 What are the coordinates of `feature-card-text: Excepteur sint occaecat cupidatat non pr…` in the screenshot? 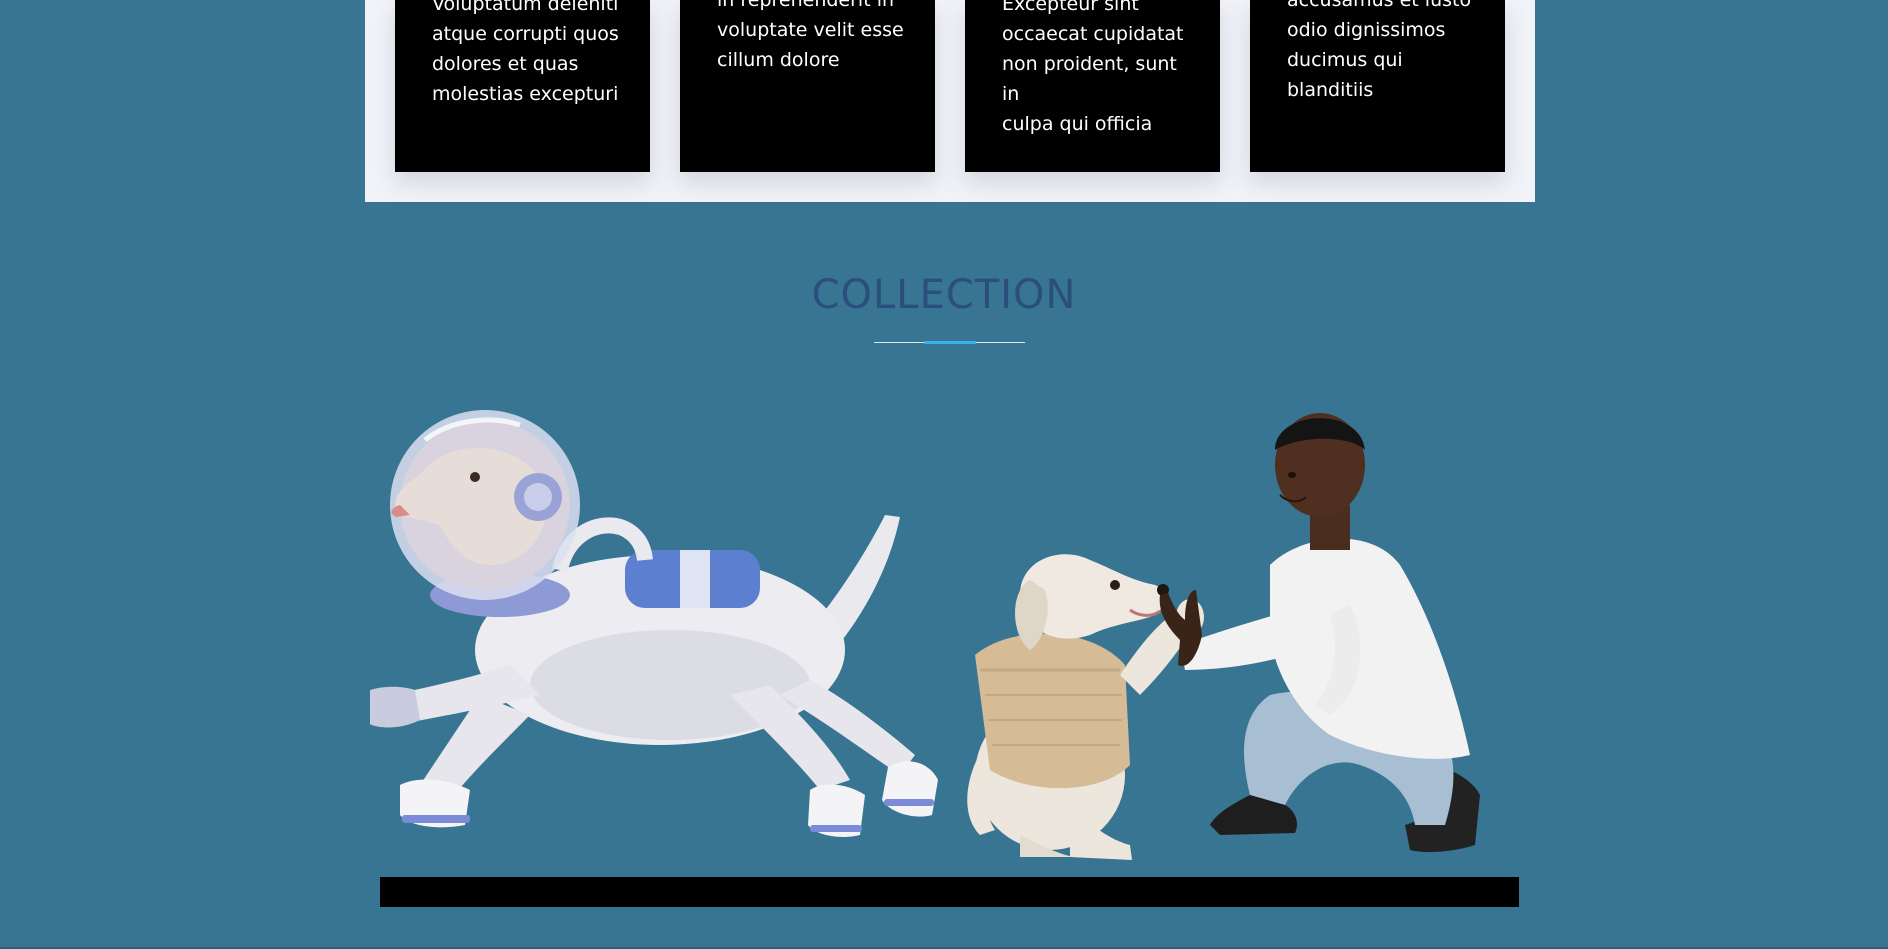 It's located at (1093, 67).